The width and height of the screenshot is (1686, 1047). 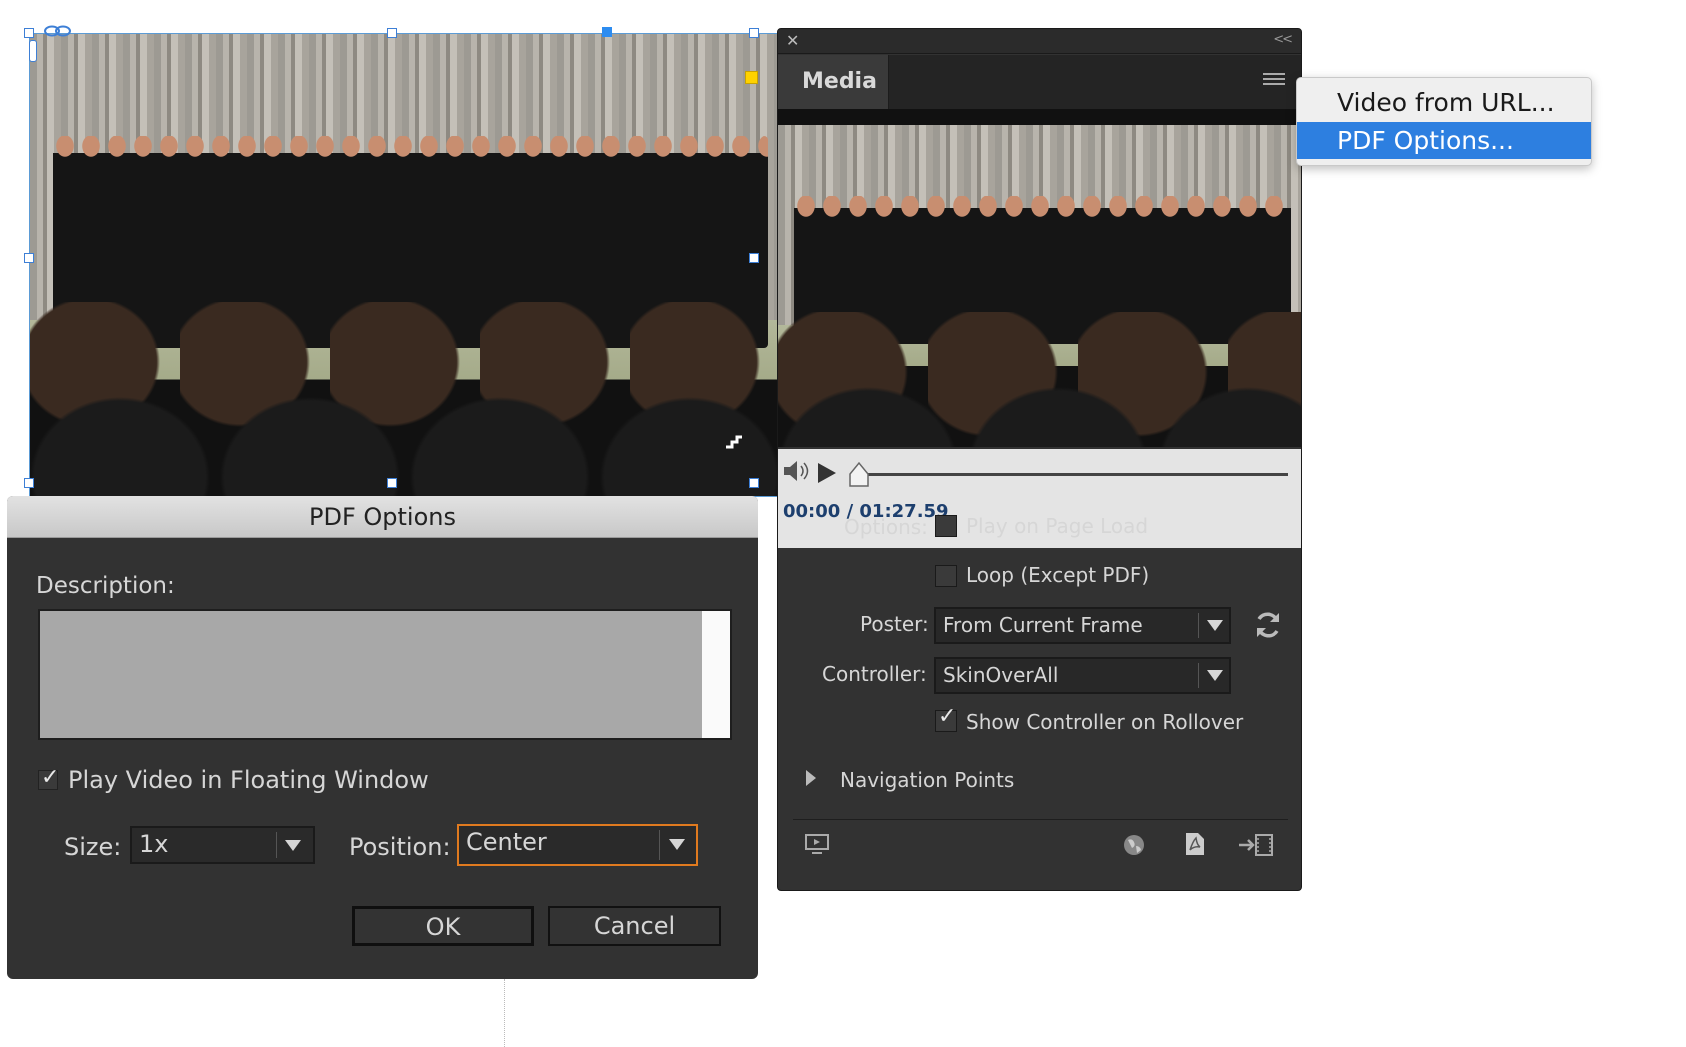 I want to click on poster-value: From Current Frame, so click(x=1043, y=625).